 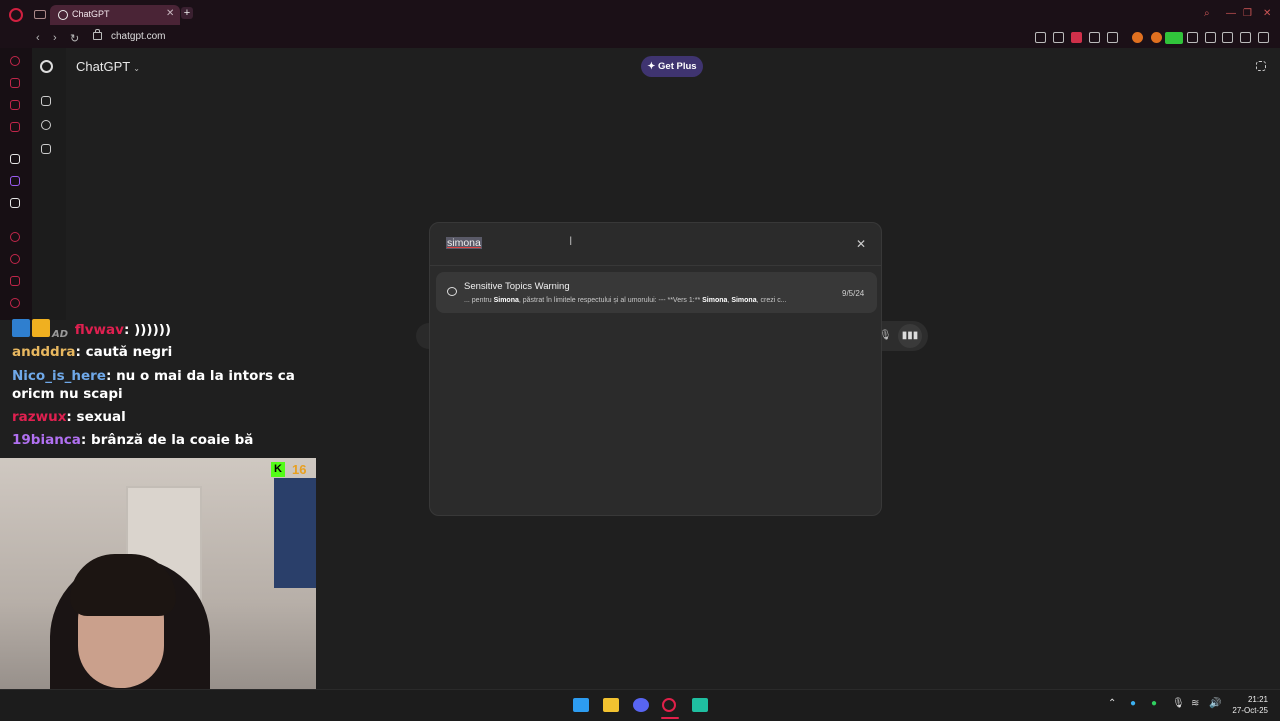 I want to click on address-bar-row: ‹ › ↻ chatgpt.com, so click(x=640, y=38).